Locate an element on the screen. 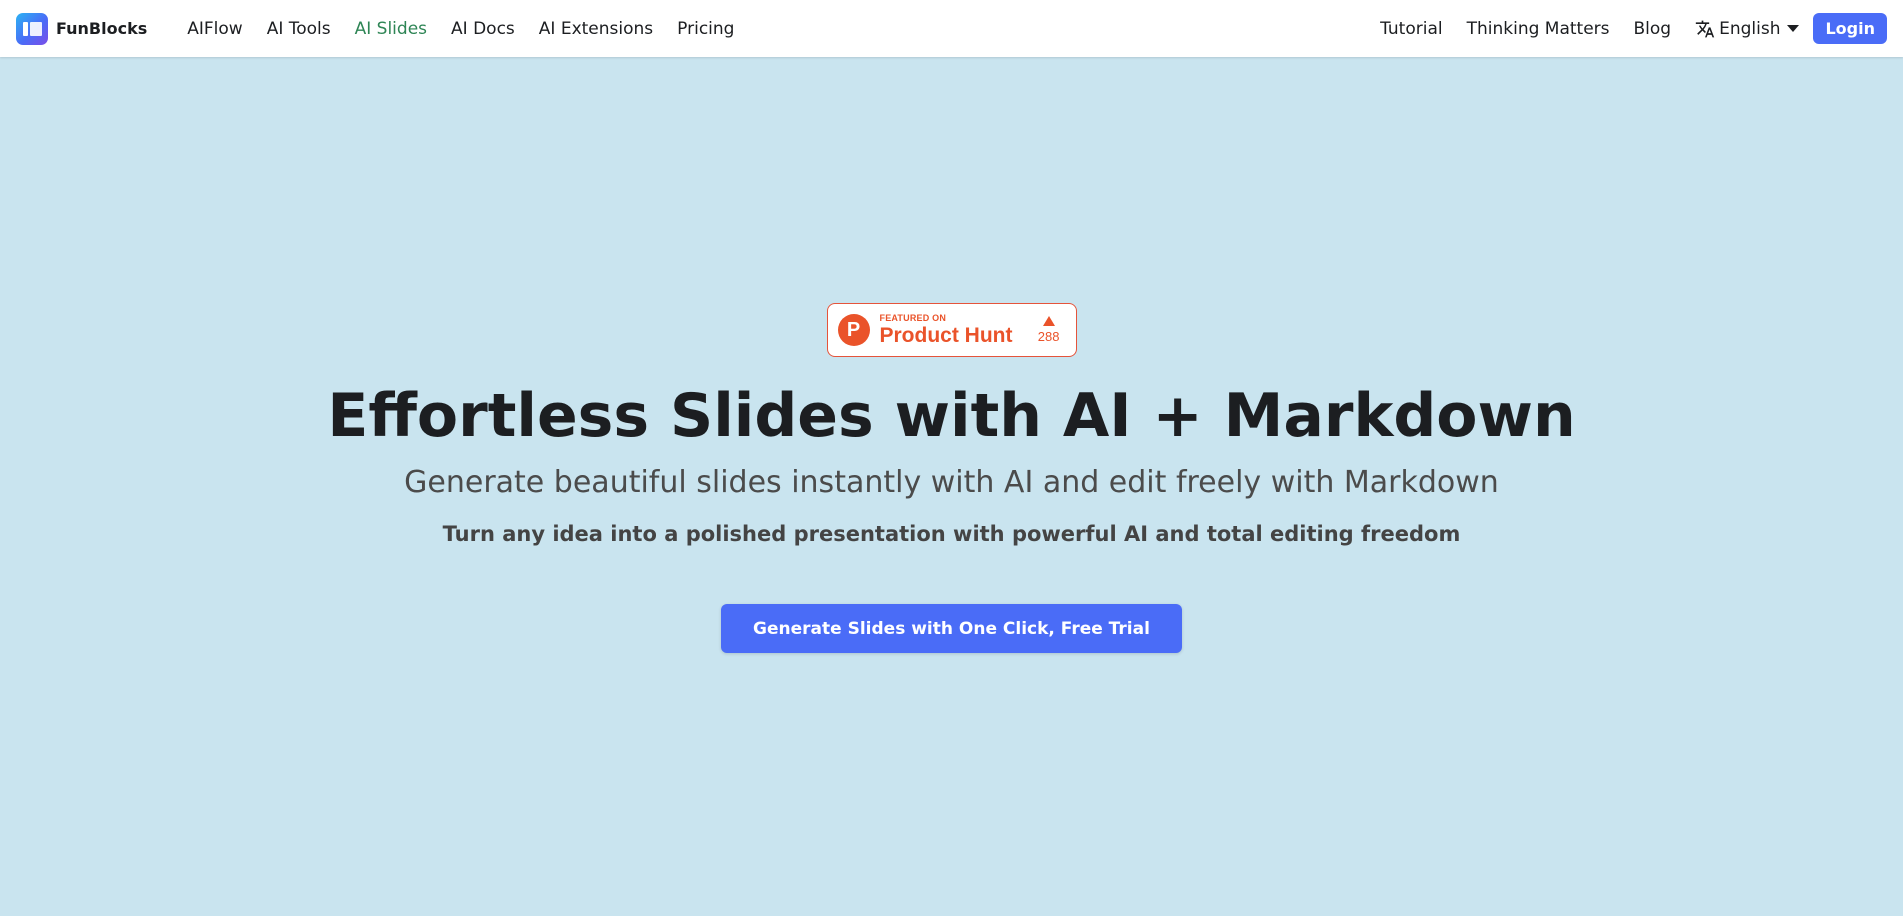 The width and height of the screenshot is (1903, 916). upvote-count: 288 is located at coordinates (1052, 330).